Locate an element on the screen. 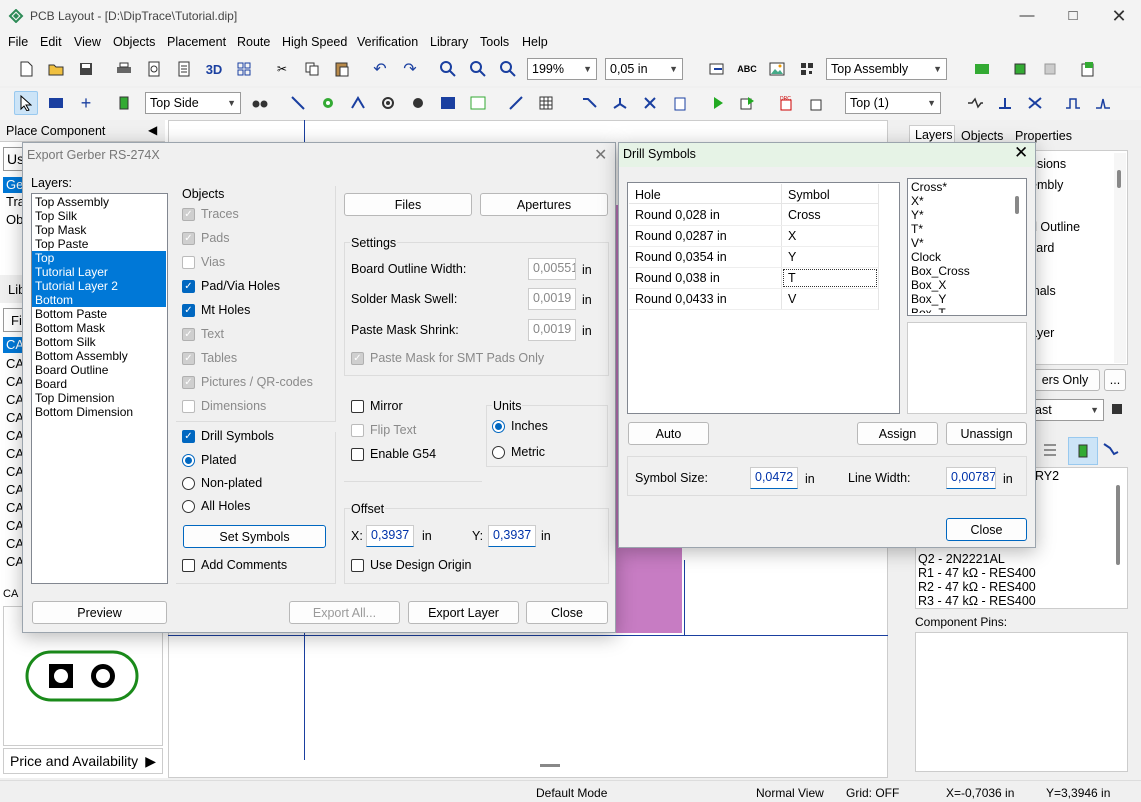 This screenshot has width=1141, height=802. tab-objects: Objects is located at coordinates (982, 136).